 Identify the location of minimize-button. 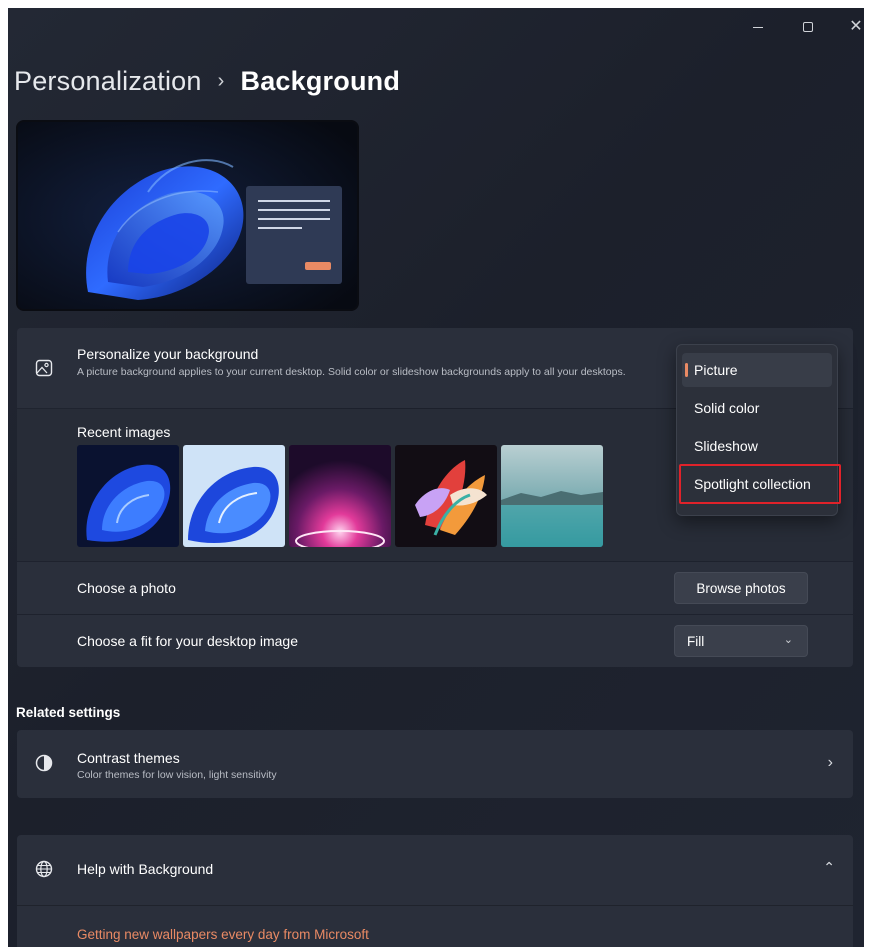
(758, 27).